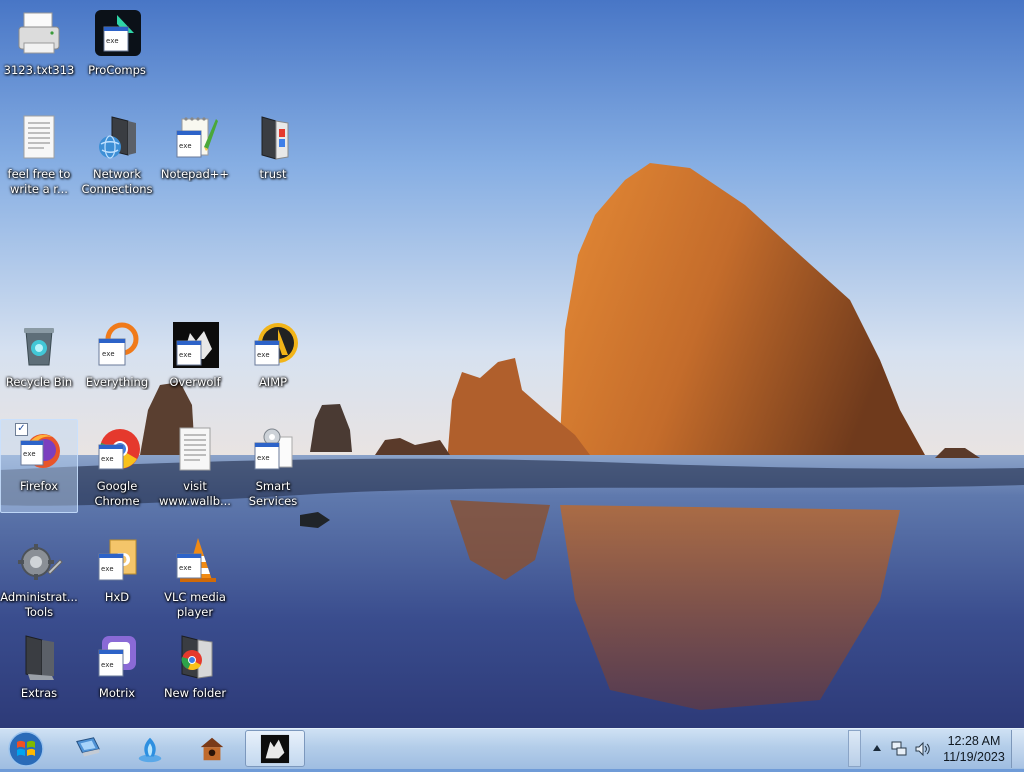  What do you see at coordinates (195, 604) in the screenshot?
I see `icon-label: VLC media player` at bounding box center [195, 604].